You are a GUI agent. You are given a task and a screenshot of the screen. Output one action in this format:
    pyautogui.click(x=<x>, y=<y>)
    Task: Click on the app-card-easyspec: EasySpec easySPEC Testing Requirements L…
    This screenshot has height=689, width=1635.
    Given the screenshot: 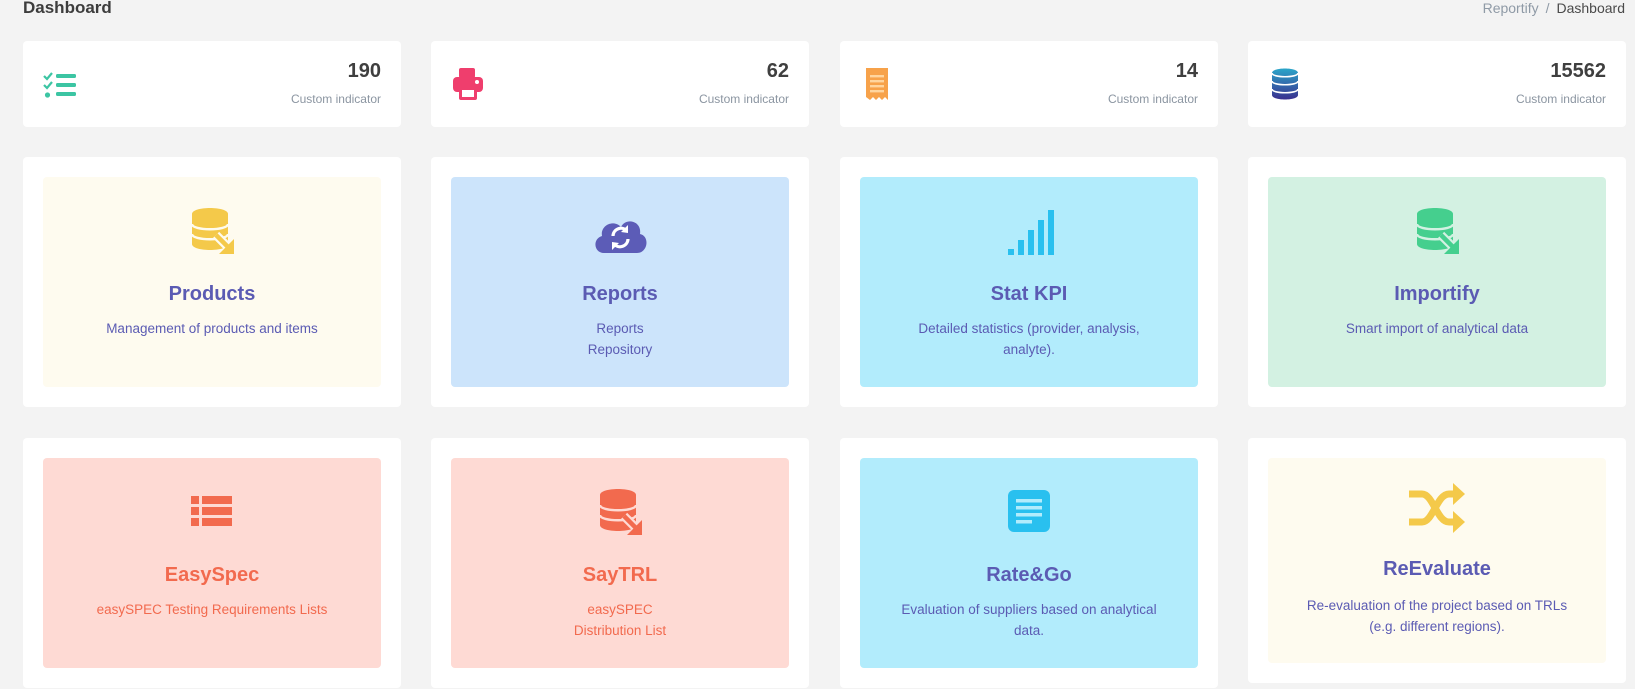 What is the action you would take?
    pyautogui.click(x=212, y=563)
    